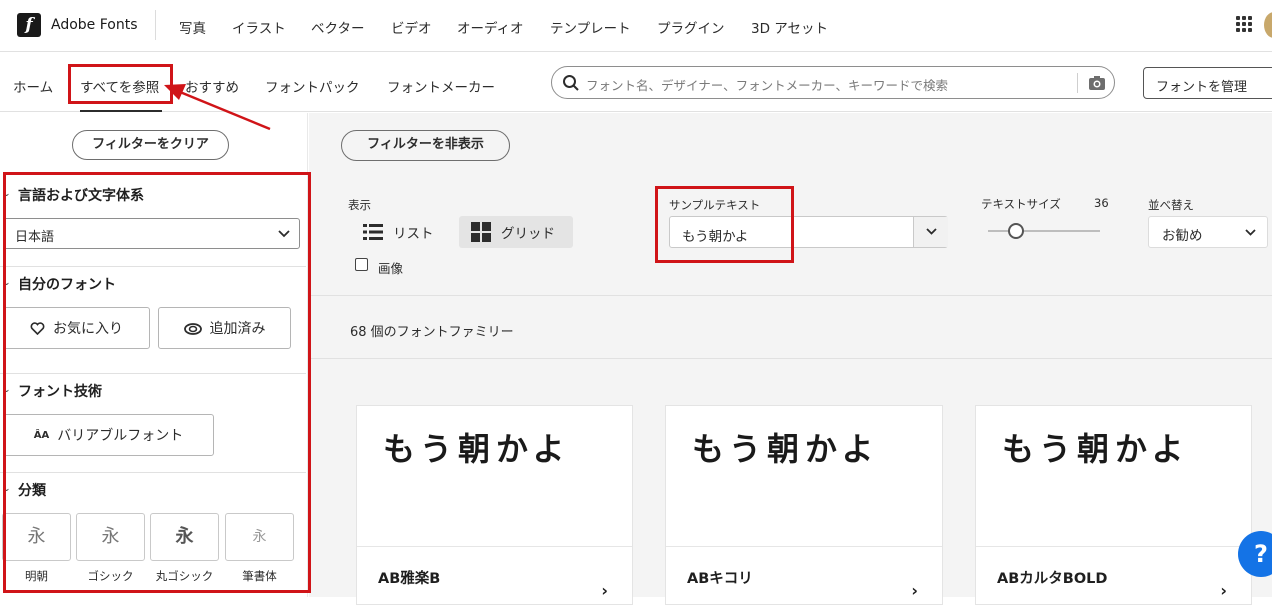 This screenshot has width=1272, height=606. I want to click on language-select-value: 日本語, so click(35, 237).